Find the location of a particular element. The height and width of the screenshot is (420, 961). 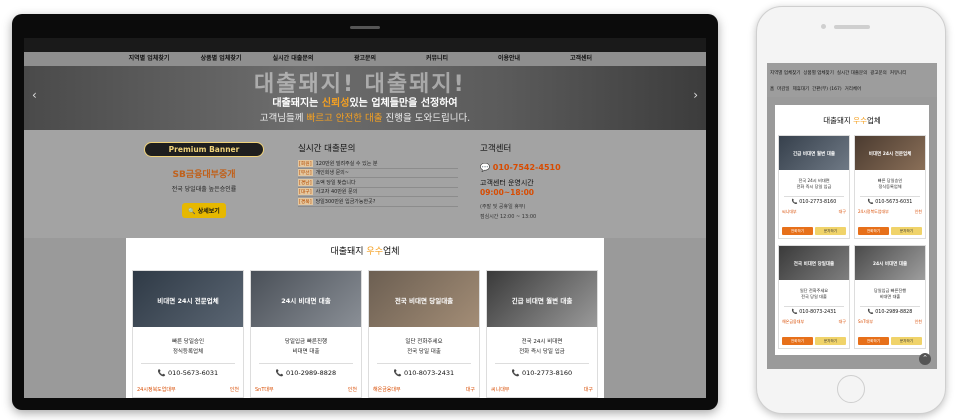

live-inquiry-row: [무선] 개인회생 문의~ is located at coordinates (378, 173).